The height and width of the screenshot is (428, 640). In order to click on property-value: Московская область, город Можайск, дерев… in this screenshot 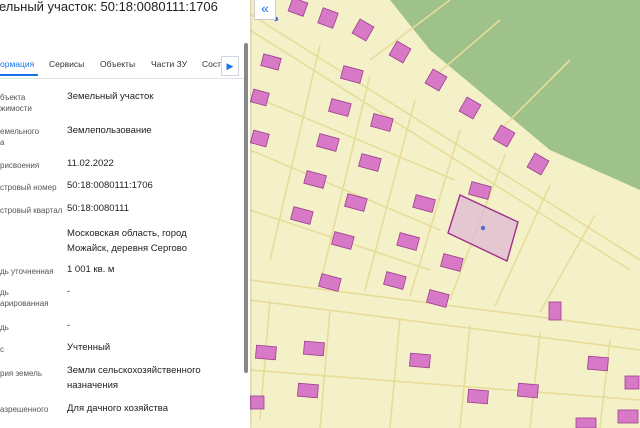, I will do `click(127, 241)`.